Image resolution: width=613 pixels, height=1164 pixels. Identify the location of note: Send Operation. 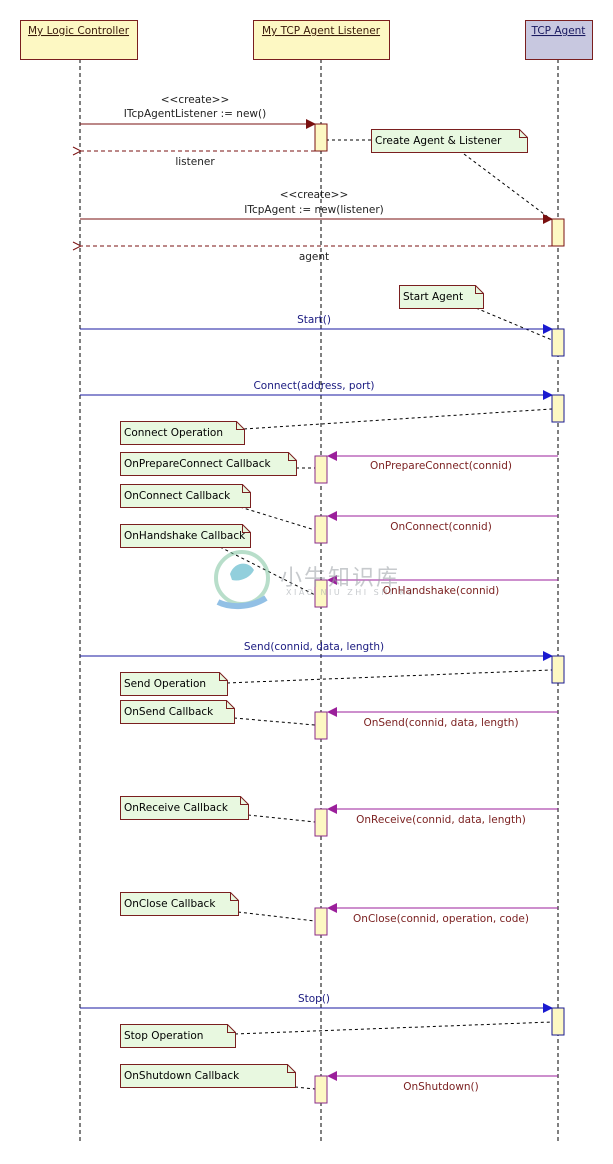
(174, 684).